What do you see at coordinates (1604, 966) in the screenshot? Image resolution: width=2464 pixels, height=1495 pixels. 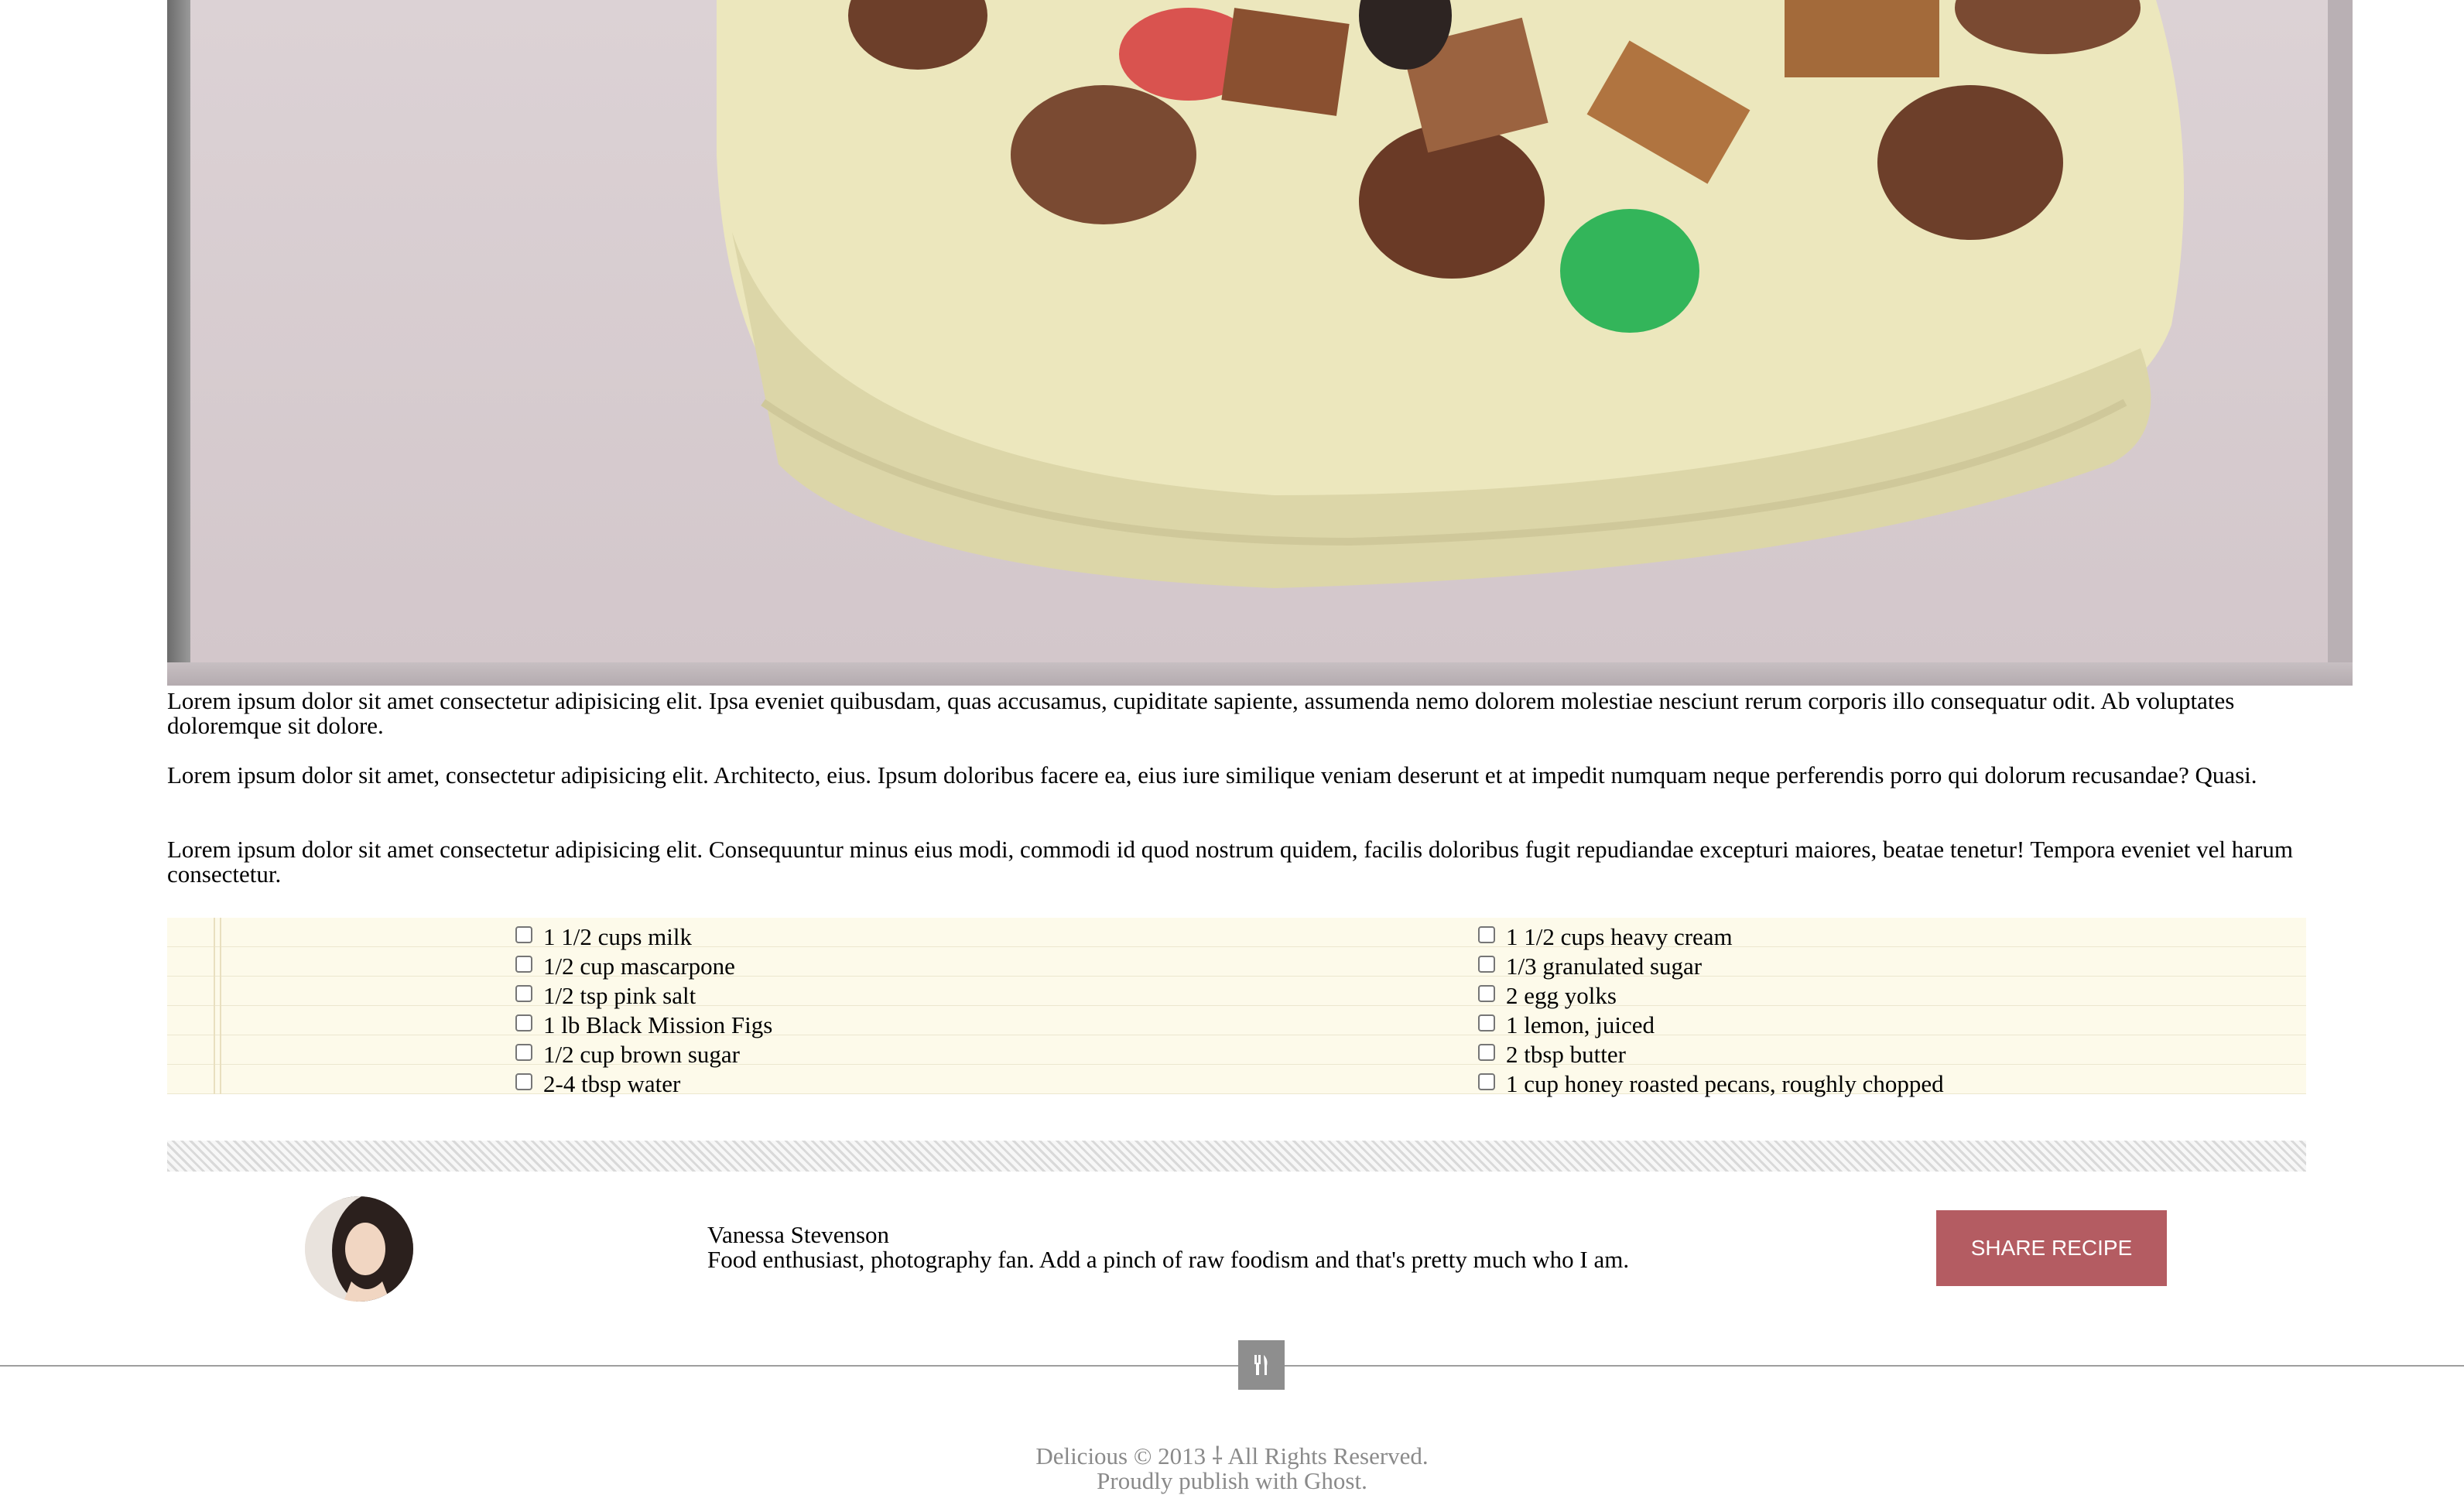 I see `ingredient-label: 1/3 granulated sugar` at bounding box center [1604, 966].